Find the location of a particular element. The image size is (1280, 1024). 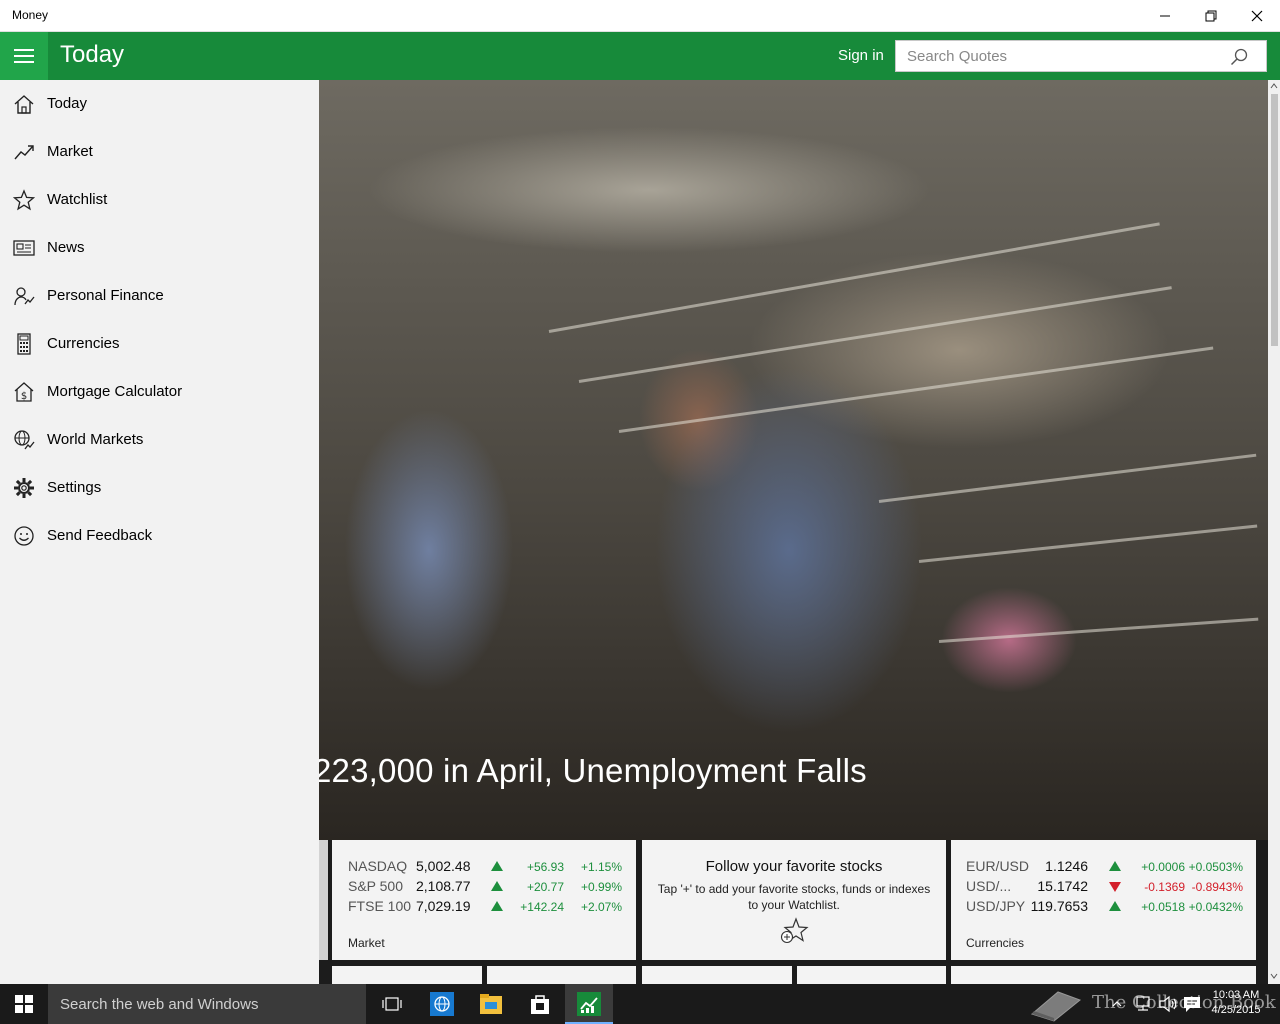

hero-headline: 223,000 in April, Unemployment Falls is located at coordinates (593, 771).